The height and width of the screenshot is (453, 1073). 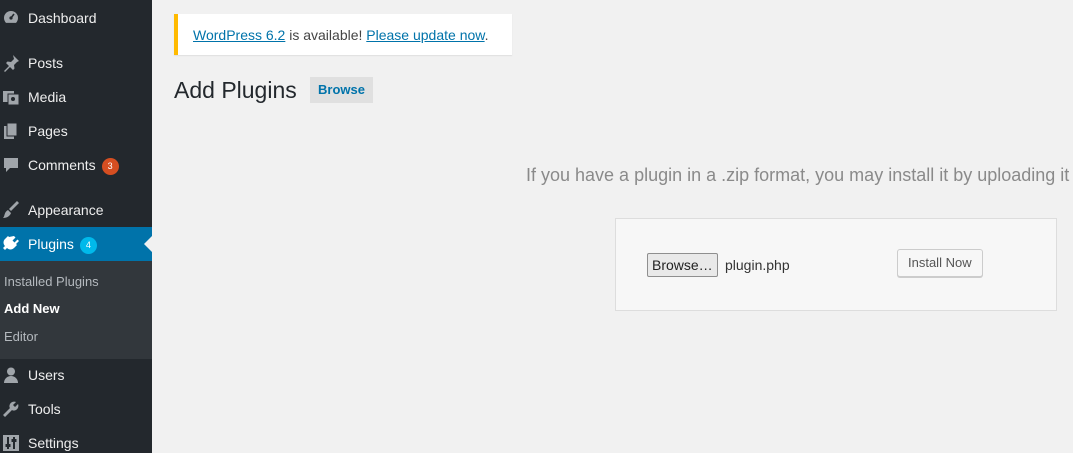 What do you see at coordinates (76, 63) in the screenshot?
I see `sidebar-item-posts: Posts` at bounding box center [76, 63].